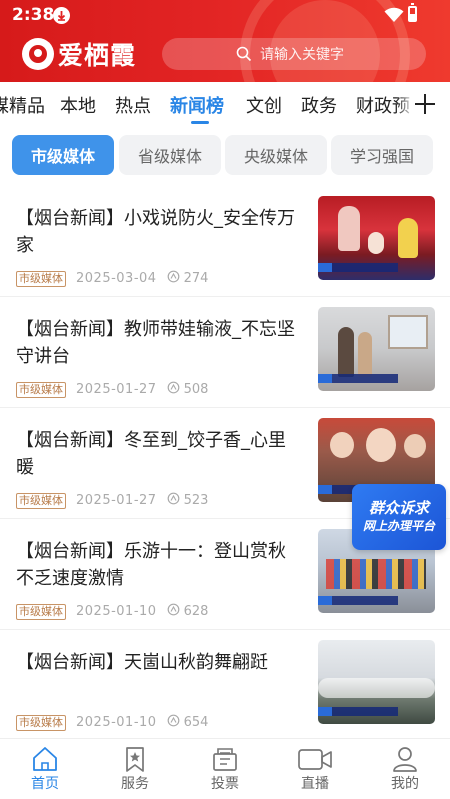 This screenshot has width=450, height=799. I want to click on news-meta: 市级媒体 2025-03-04 274, so click(112, 278).